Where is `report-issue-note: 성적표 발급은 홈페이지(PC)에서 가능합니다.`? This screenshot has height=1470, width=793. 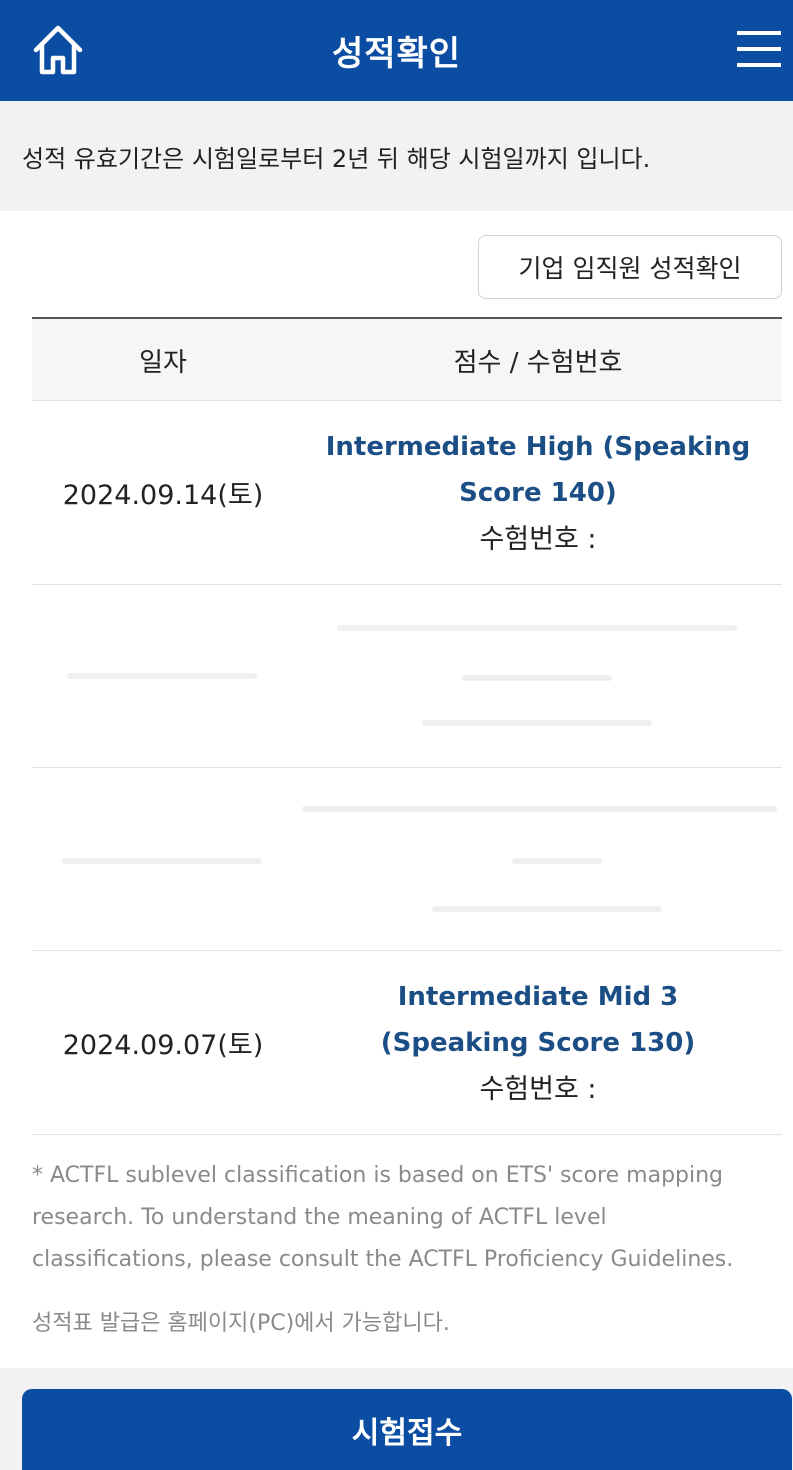
report-issue-note: 성적표 발급은 홈페이지(PC)에서 가능합니다. is located at coordinates (241, 1323).